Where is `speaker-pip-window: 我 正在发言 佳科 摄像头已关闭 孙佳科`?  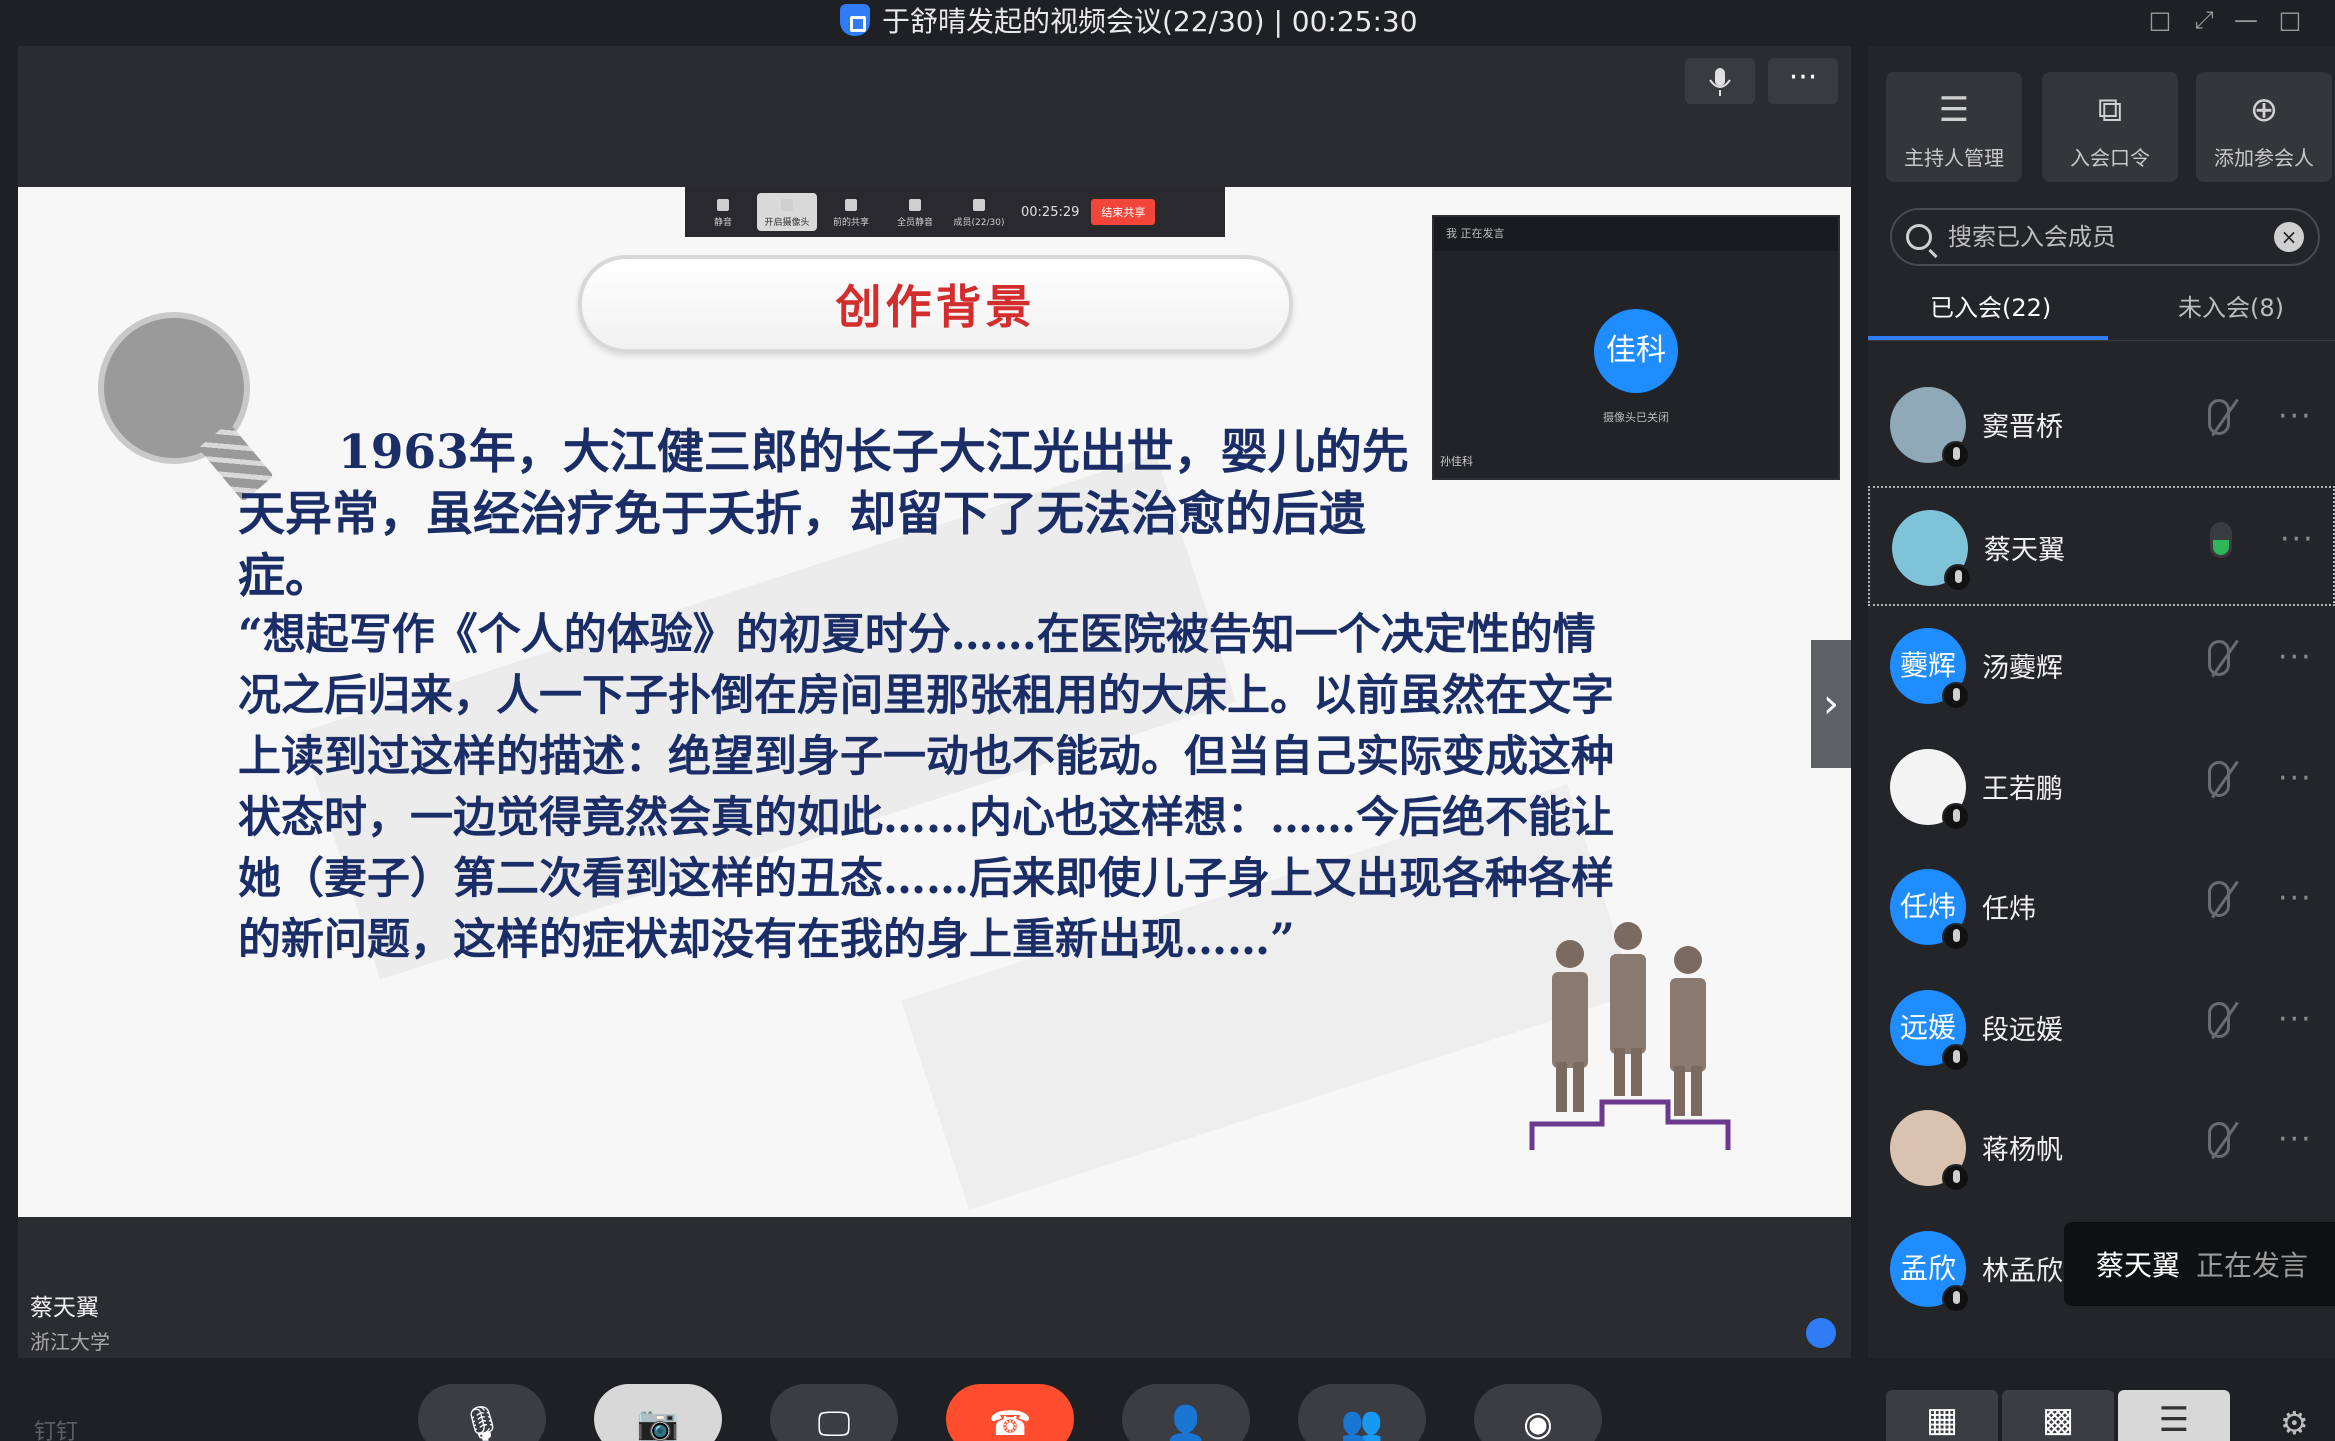 speaker-pip-window: 我 正在发言 佳科 摄像头已关闭 孙佳科 is located at coordinates (1636, 347).